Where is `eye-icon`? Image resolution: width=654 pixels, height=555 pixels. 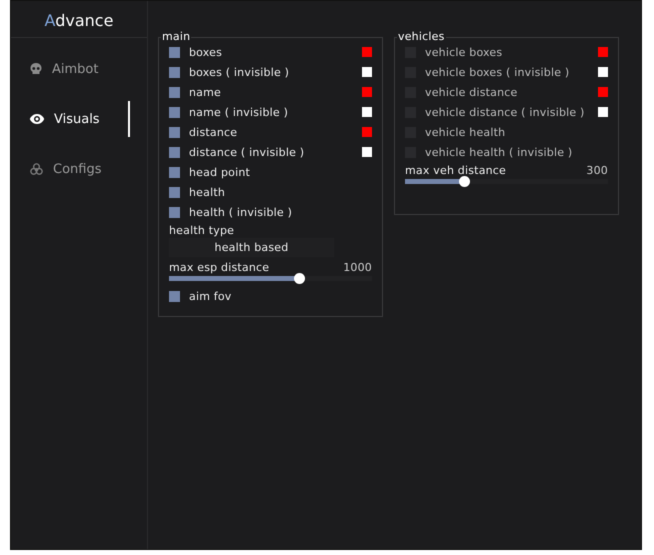 eye-icon is located at coordinates (37, 119).